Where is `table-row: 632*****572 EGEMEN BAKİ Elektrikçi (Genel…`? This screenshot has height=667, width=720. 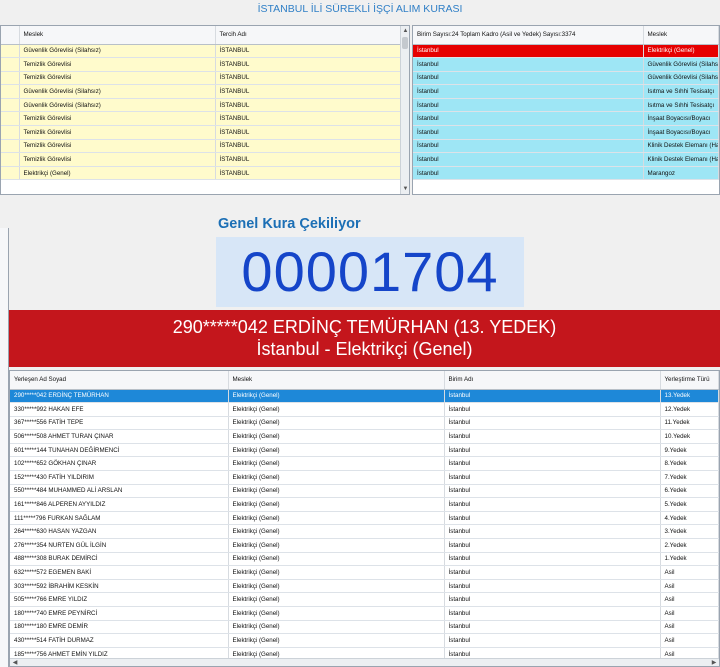
table-row: 632*****572 EGEMEN BAKİ Elektrikçi (Genel… is located at coordinates (364, 572).